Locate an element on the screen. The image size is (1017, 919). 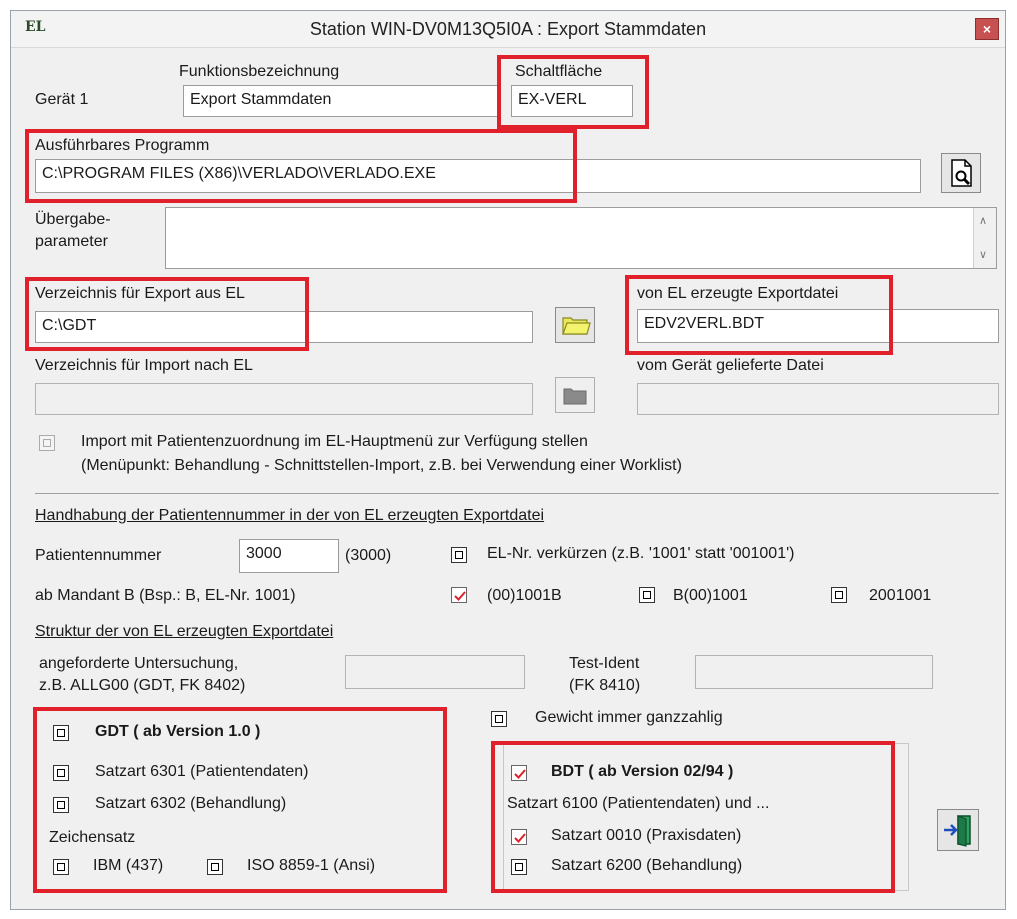
s6301-label: Satzart 6301 (Patientendaten) is located at coordinates (202, 771).